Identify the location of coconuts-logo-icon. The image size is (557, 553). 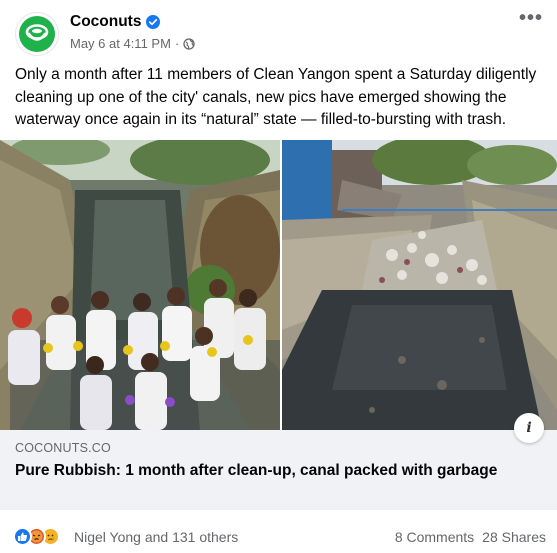
(37, 34).